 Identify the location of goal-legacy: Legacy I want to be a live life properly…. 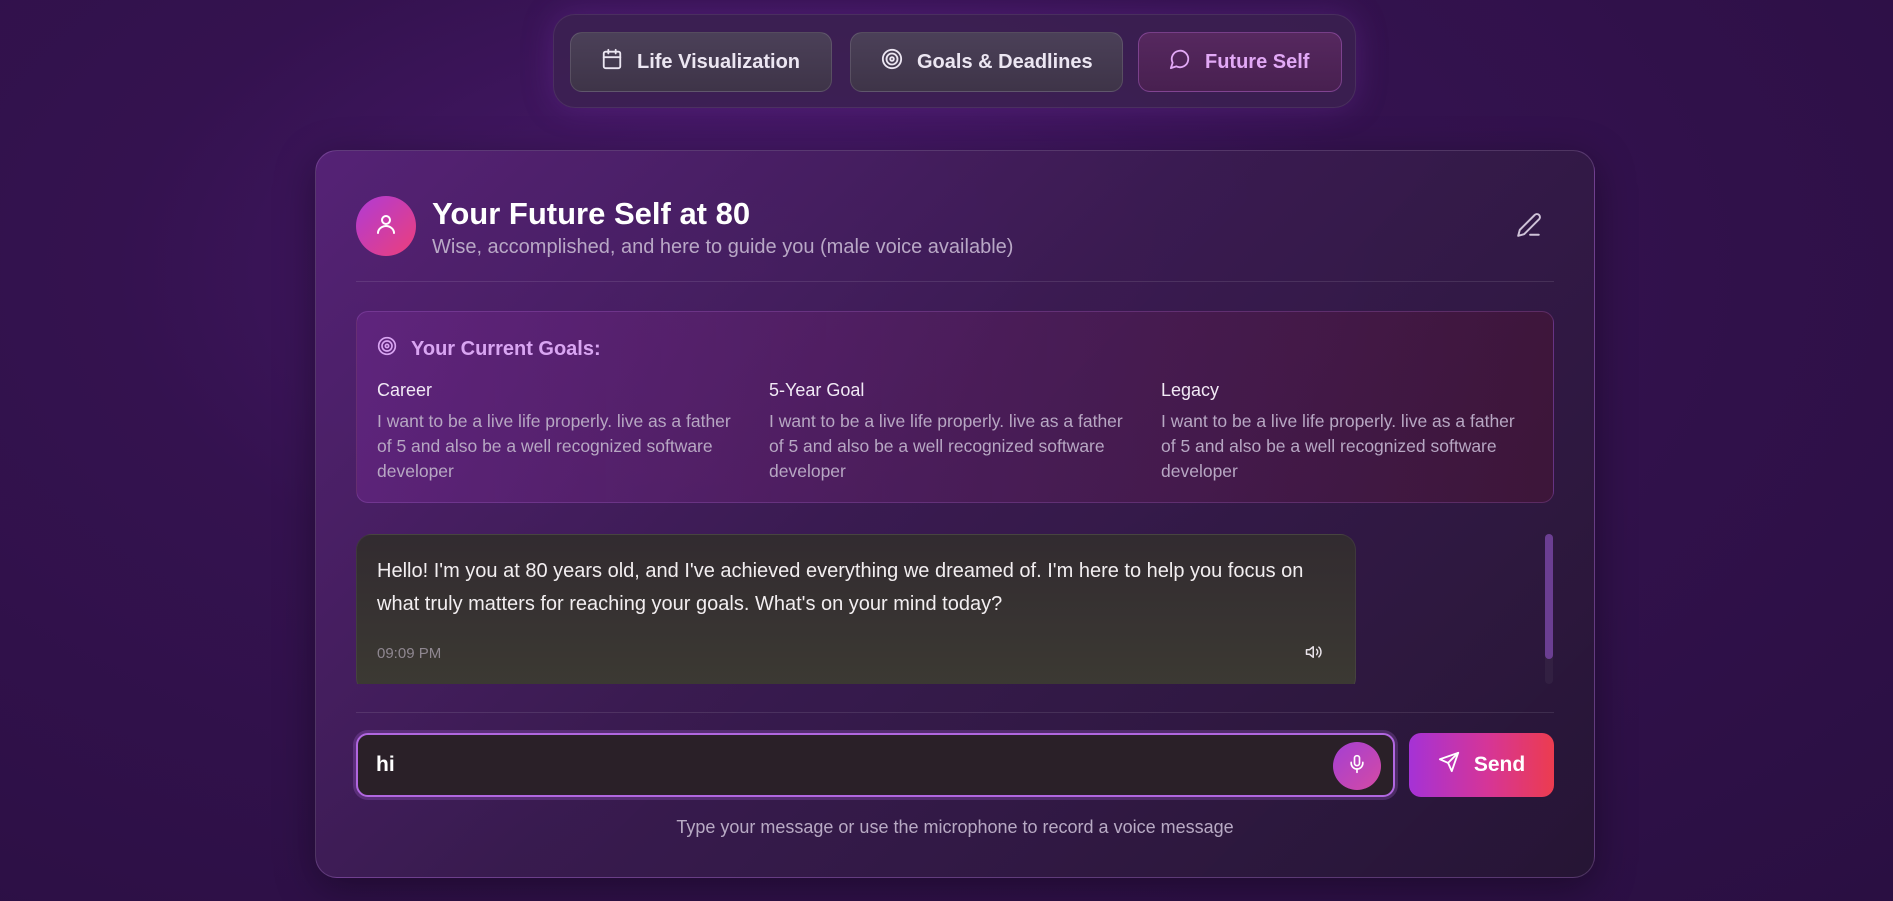
(1341, 432).